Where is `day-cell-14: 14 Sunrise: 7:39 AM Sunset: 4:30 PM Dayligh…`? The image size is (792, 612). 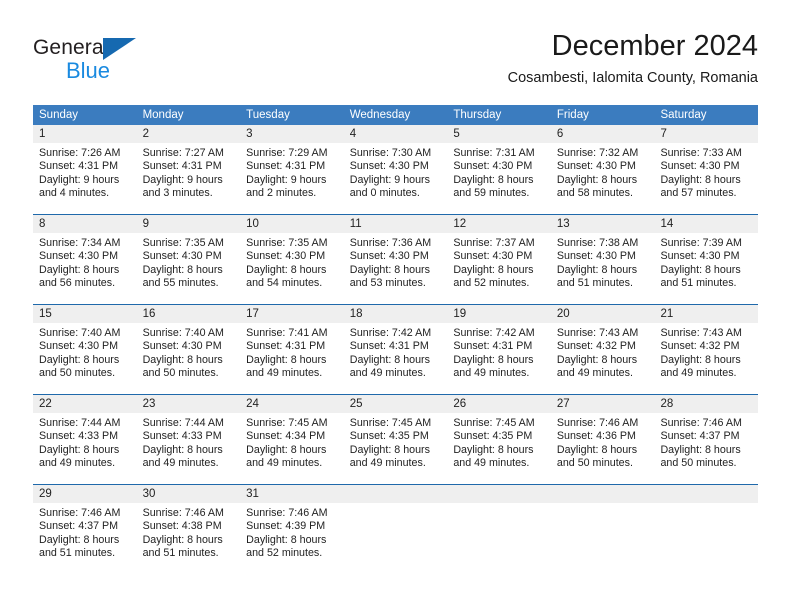 day-cell-14: 14 Sunrise: 7:39 AM Sunset: 4:30 PM Dayligh… is located at coordinates (706, 259).